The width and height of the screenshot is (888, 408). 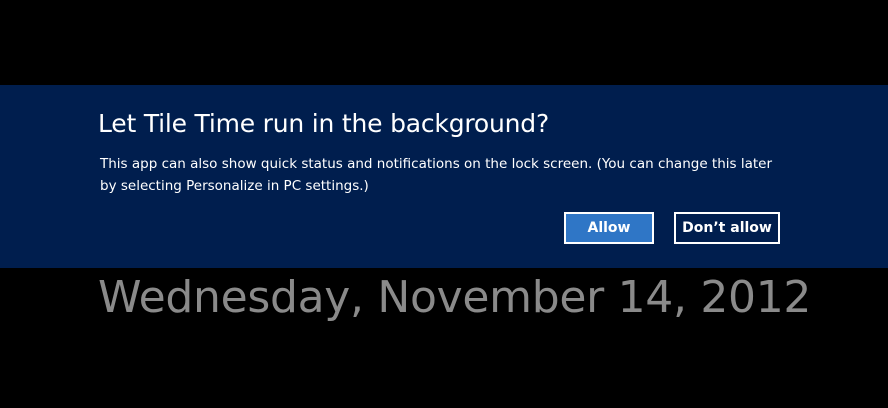 What do you see at coordinates (727, 228) in the screenshot?
I see `dont-allow-button: Don’t allow` at bounding box center [727, 228].